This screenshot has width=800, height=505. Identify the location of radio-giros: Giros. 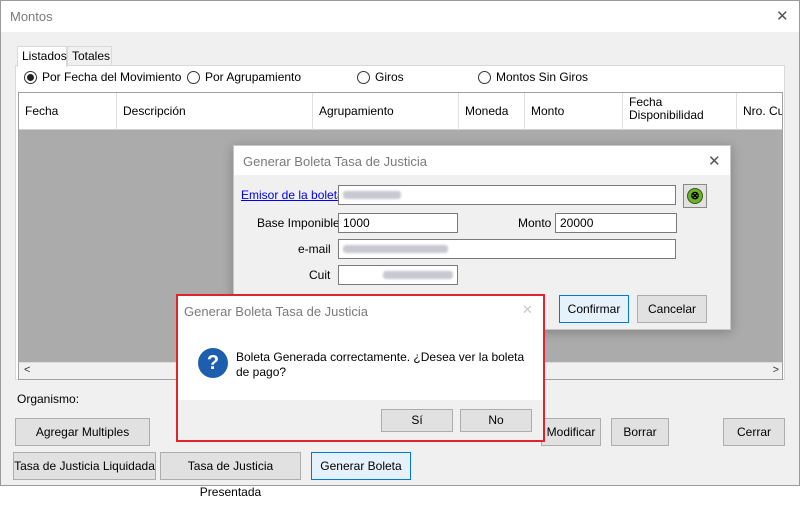
(380, 77).